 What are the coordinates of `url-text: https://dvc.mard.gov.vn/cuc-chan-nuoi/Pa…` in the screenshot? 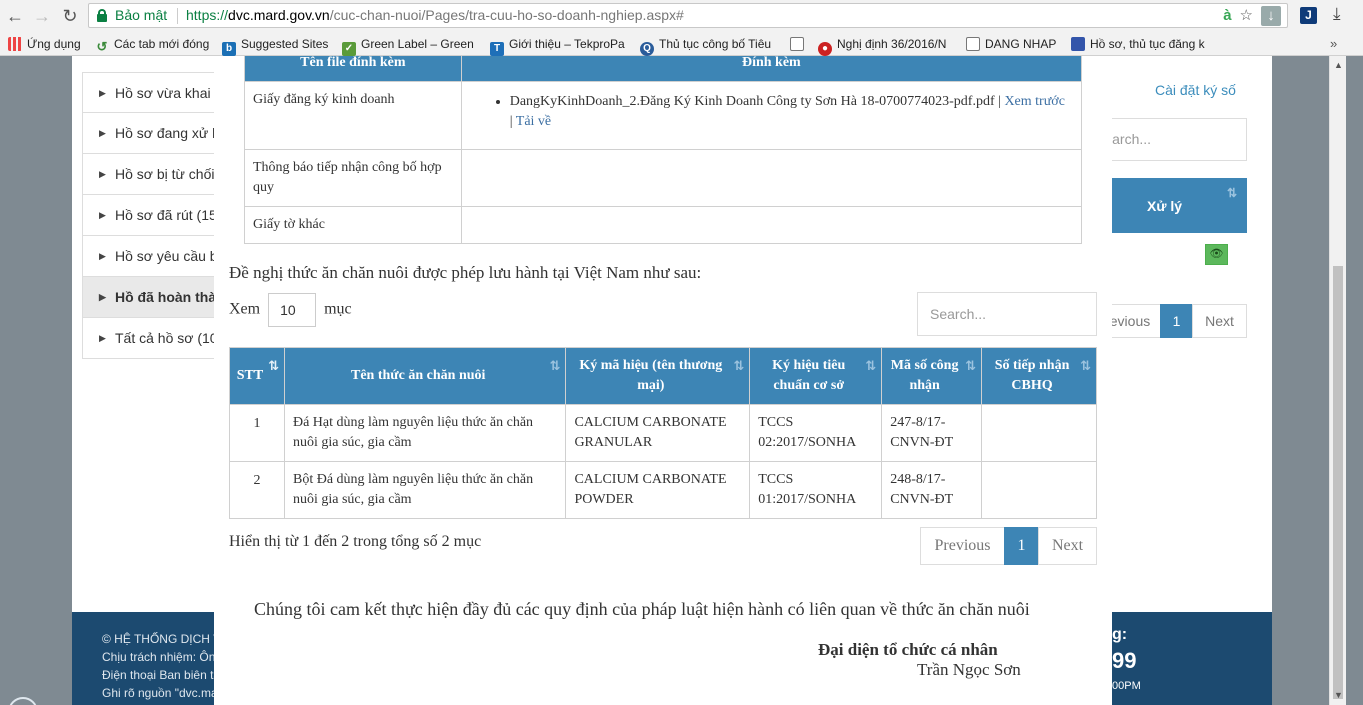 It's located at (435, 15).